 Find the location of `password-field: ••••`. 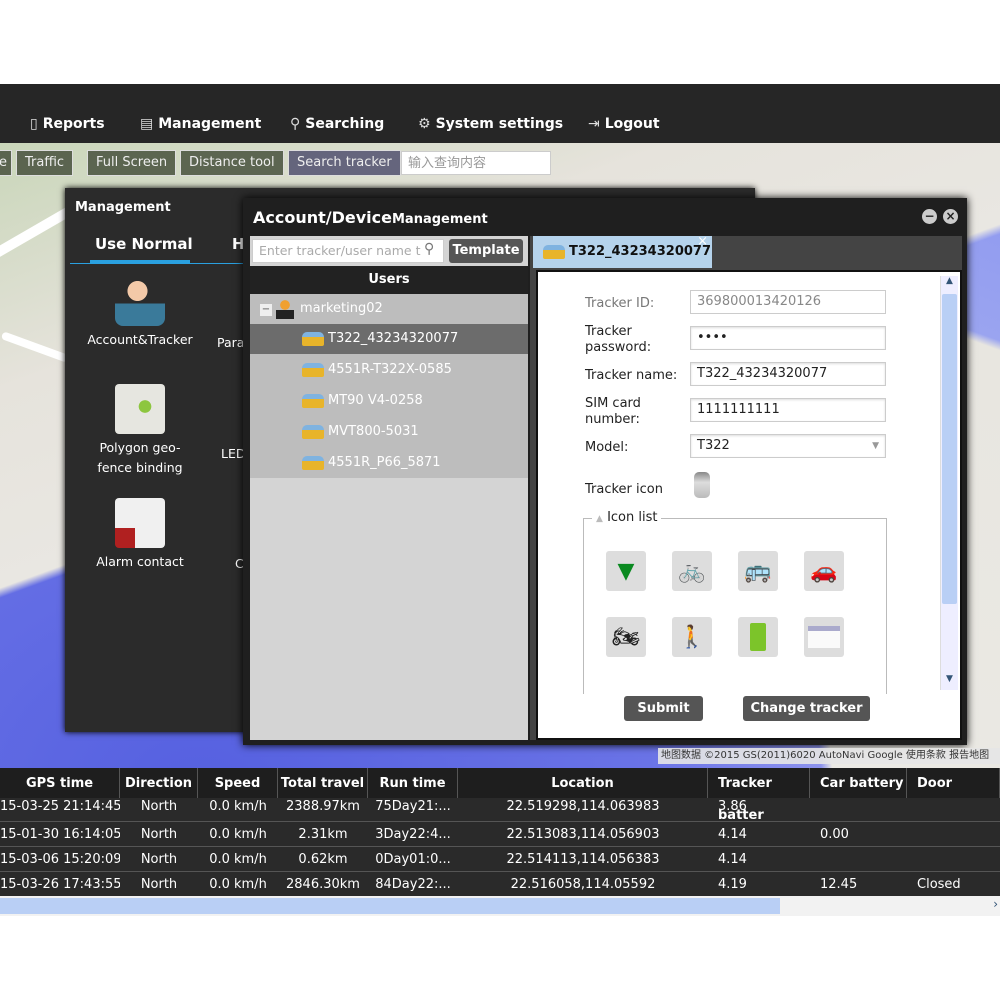

password-field: •••• is located at coordinates (788, 338).